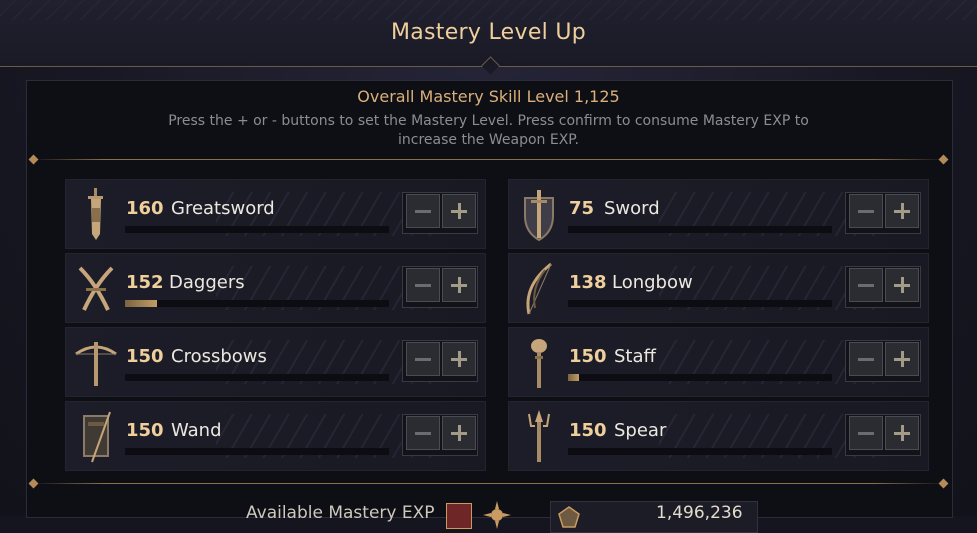 The height and width of the screenshot is (533, 977). I want to click on page-title: Mastery Level Up, so click(488, 32).